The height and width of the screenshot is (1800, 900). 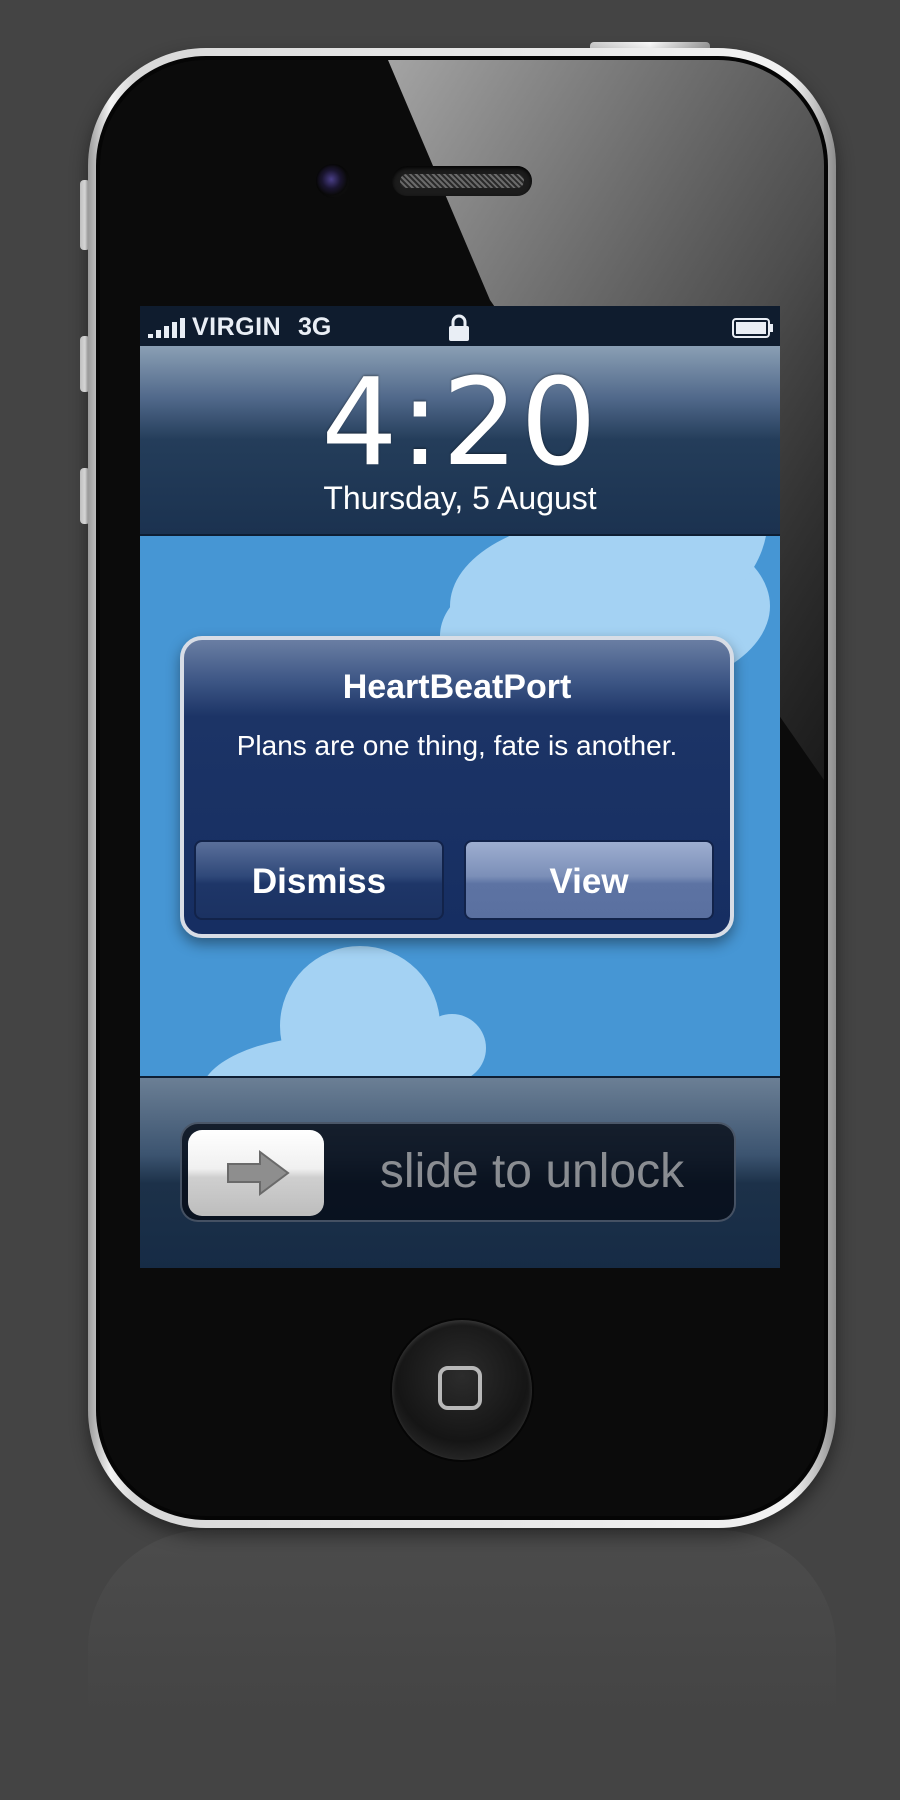 What do you see at coordinates (462, 1665) in the screenshot?
I see `device-reflection` at bounding box center [462, 1665].